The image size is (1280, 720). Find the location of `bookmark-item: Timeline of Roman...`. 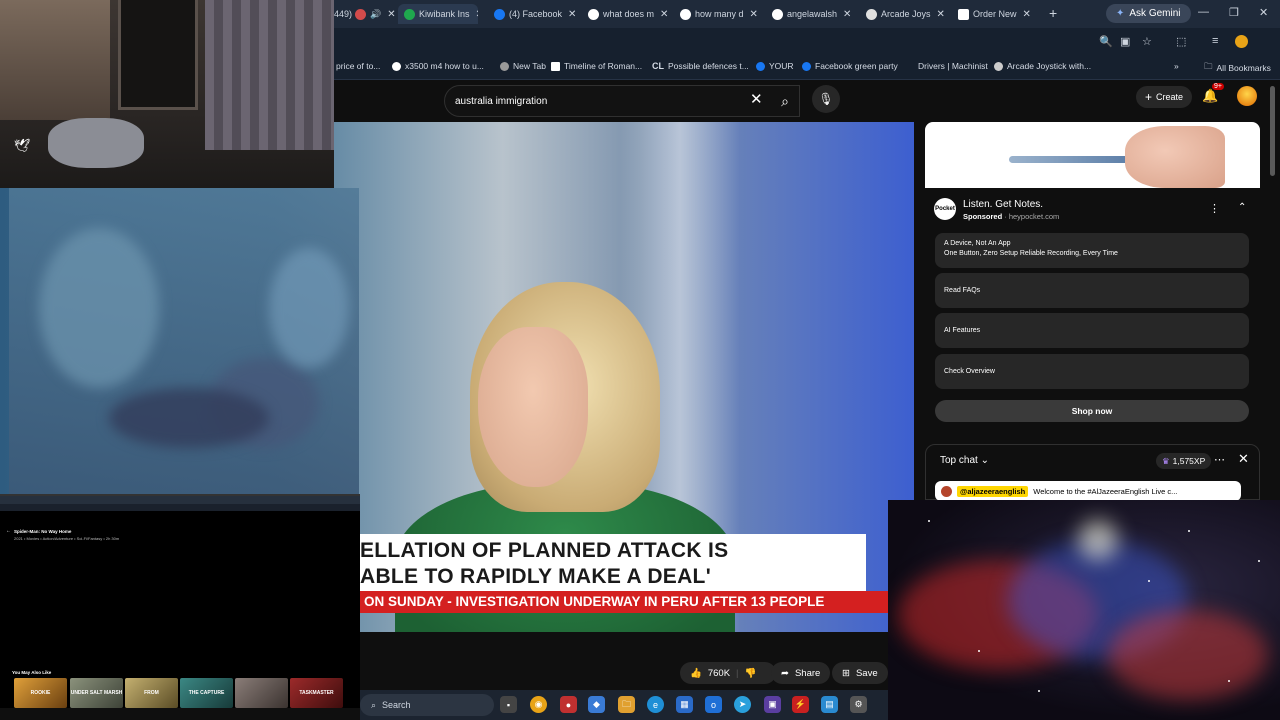

bookmark-item: Timeline of Roman... is located at coordinates (596, 66).